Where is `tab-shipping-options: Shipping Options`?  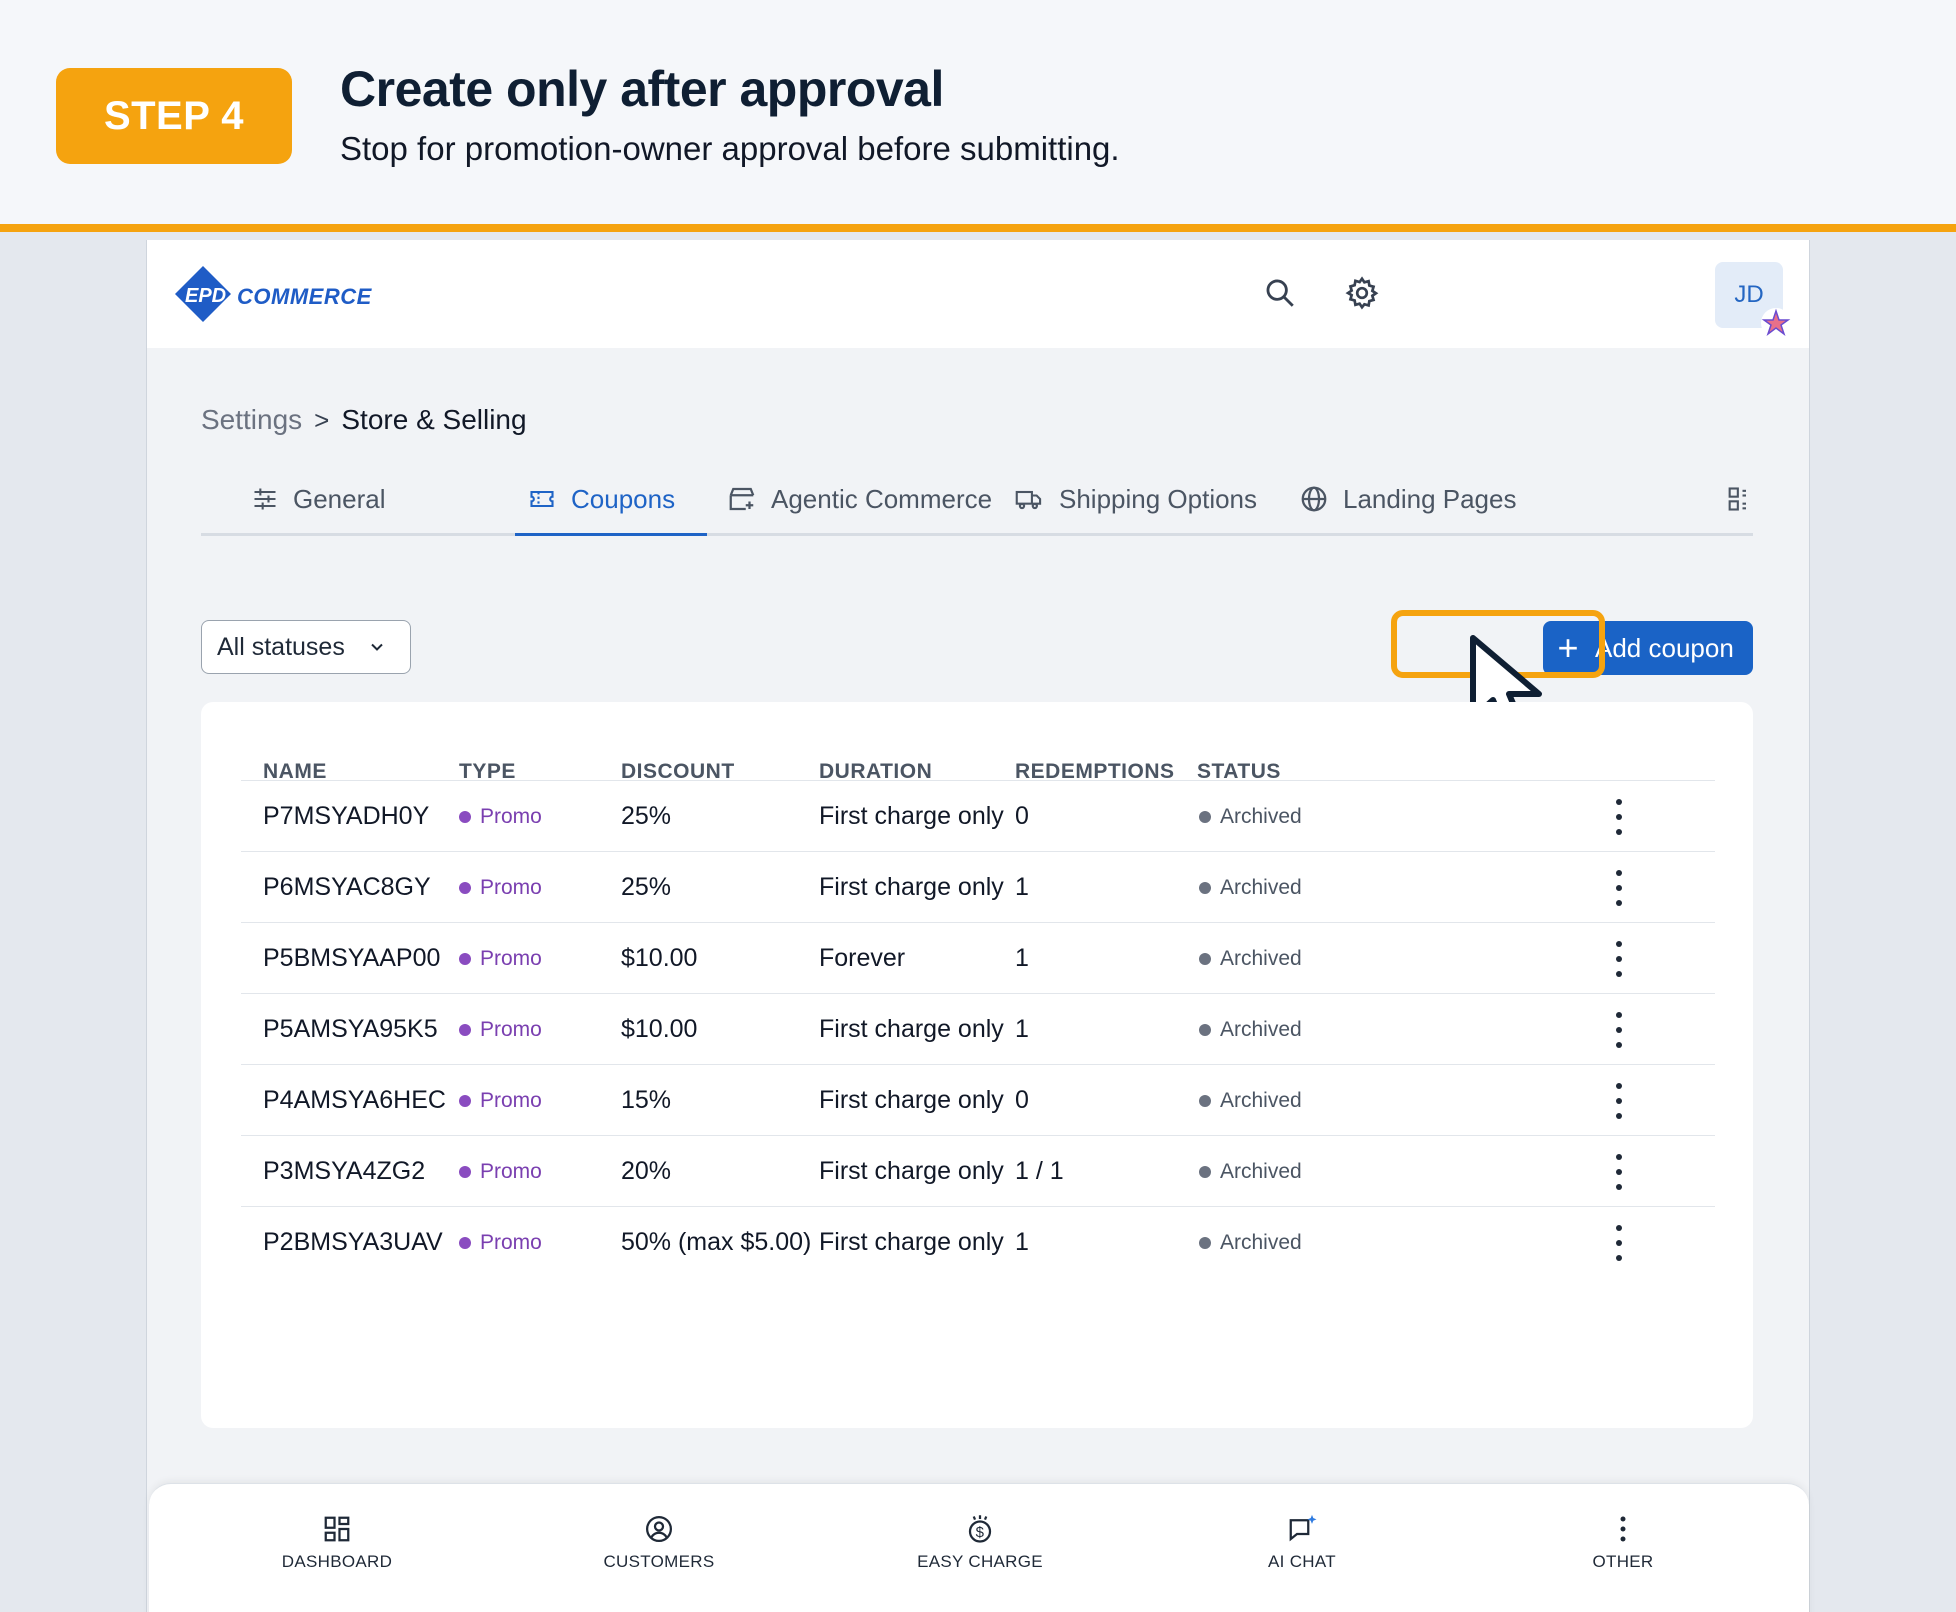
tab-shipping-options: Shipping Options is located at coordinates (1135, 499).